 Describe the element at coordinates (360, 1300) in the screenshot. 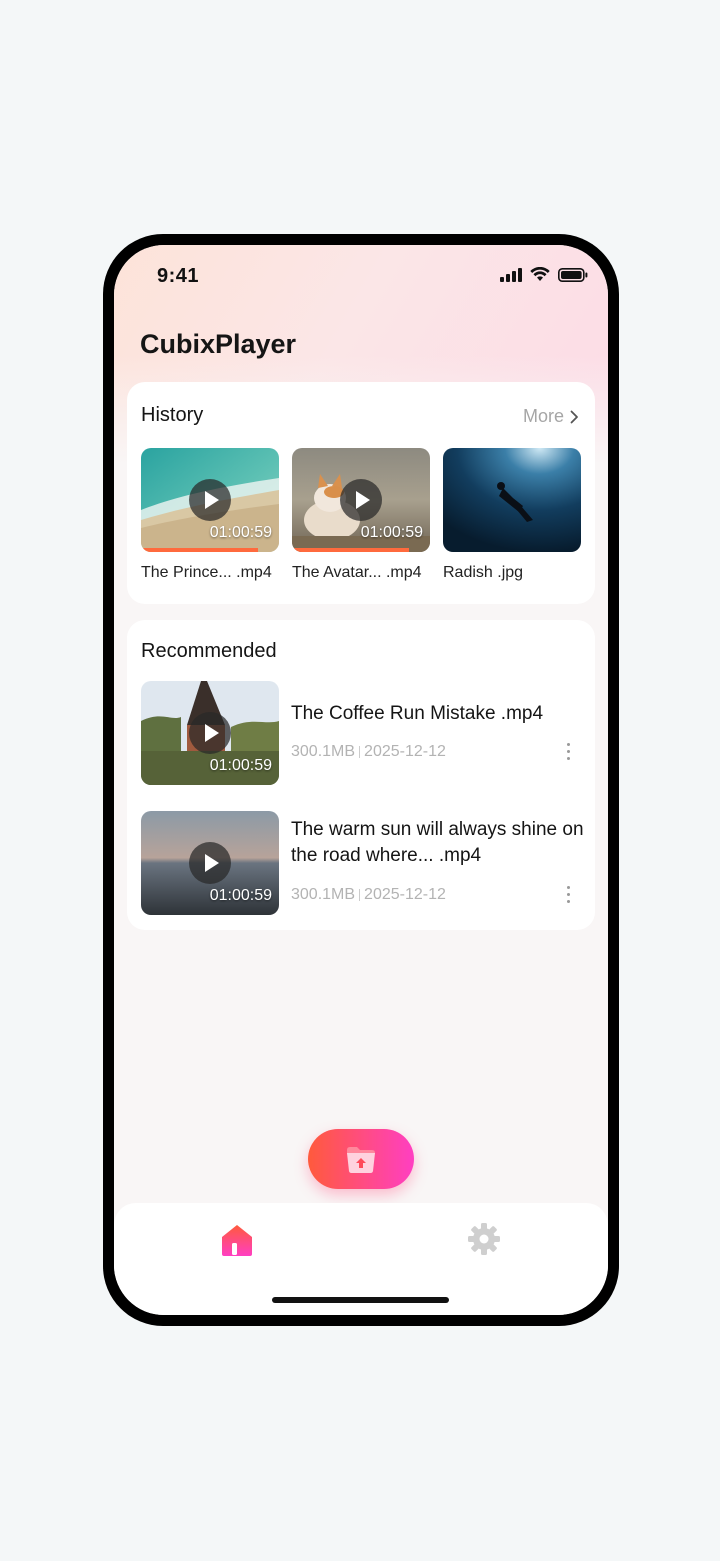

I see `home-indicator` at that location.